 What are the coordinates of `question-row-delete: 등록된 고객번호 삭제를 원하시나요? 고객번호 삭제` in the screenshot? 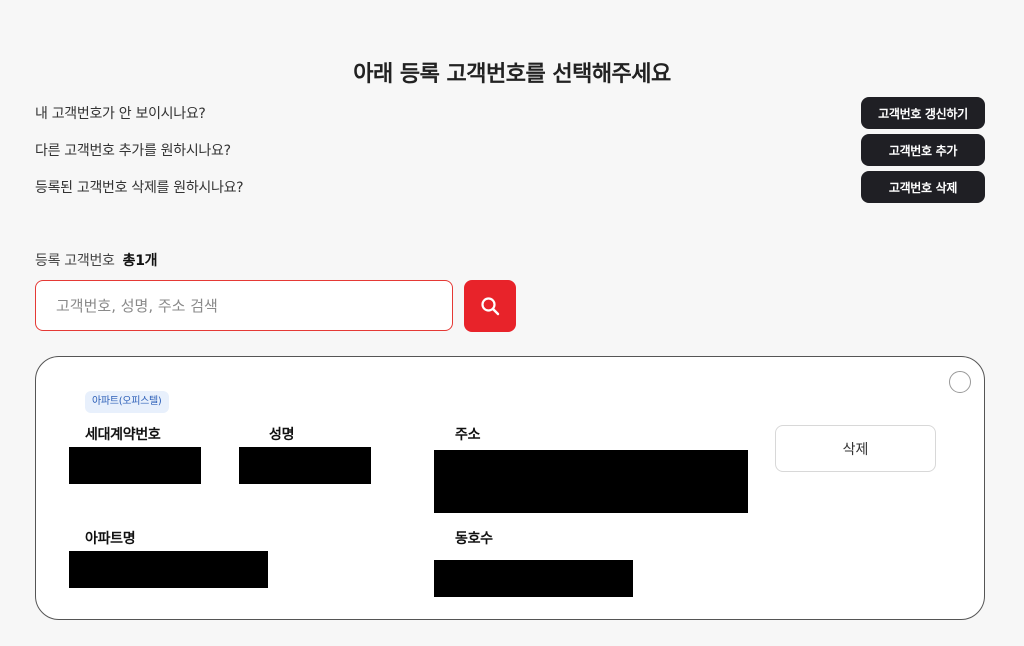 It's located at (510, 187).